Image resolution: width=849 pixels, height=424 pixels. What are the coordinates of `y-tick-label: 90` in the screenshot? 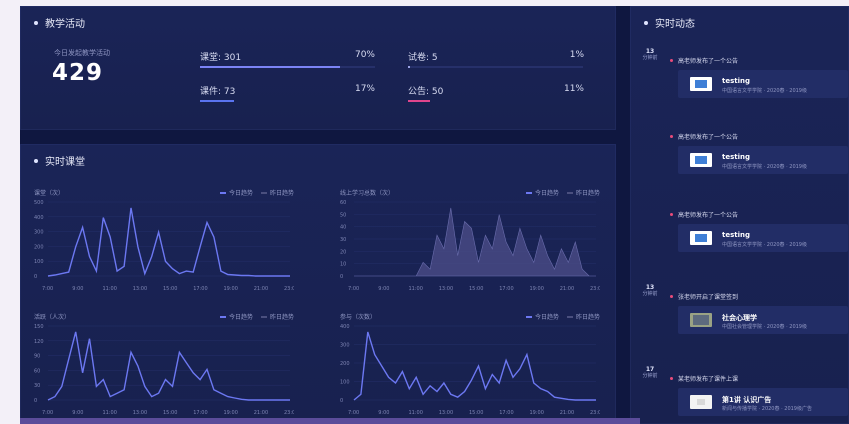 It's located at (37, 357).